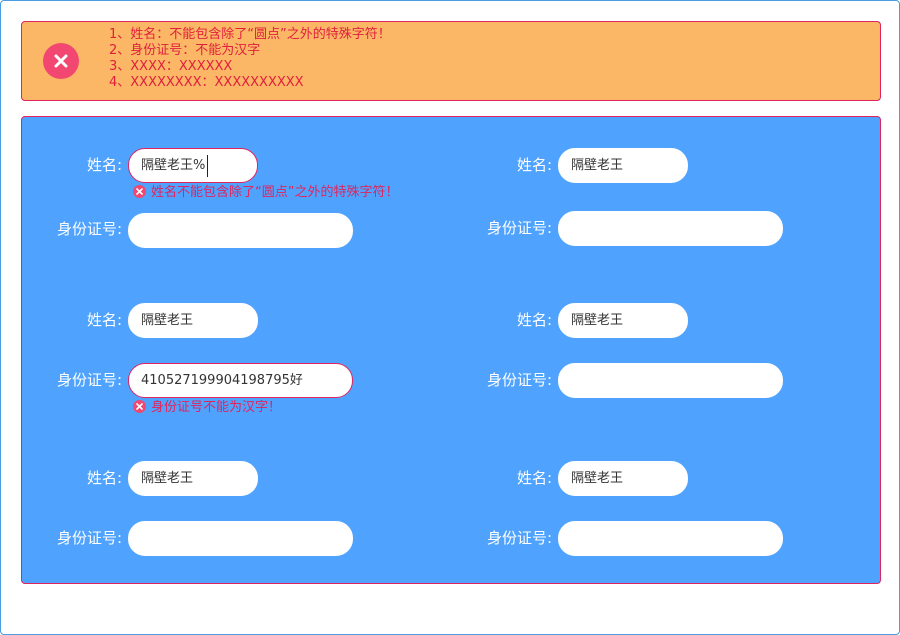  I want to click on name-input-1: 隔壁老王%, so click(193, 165).